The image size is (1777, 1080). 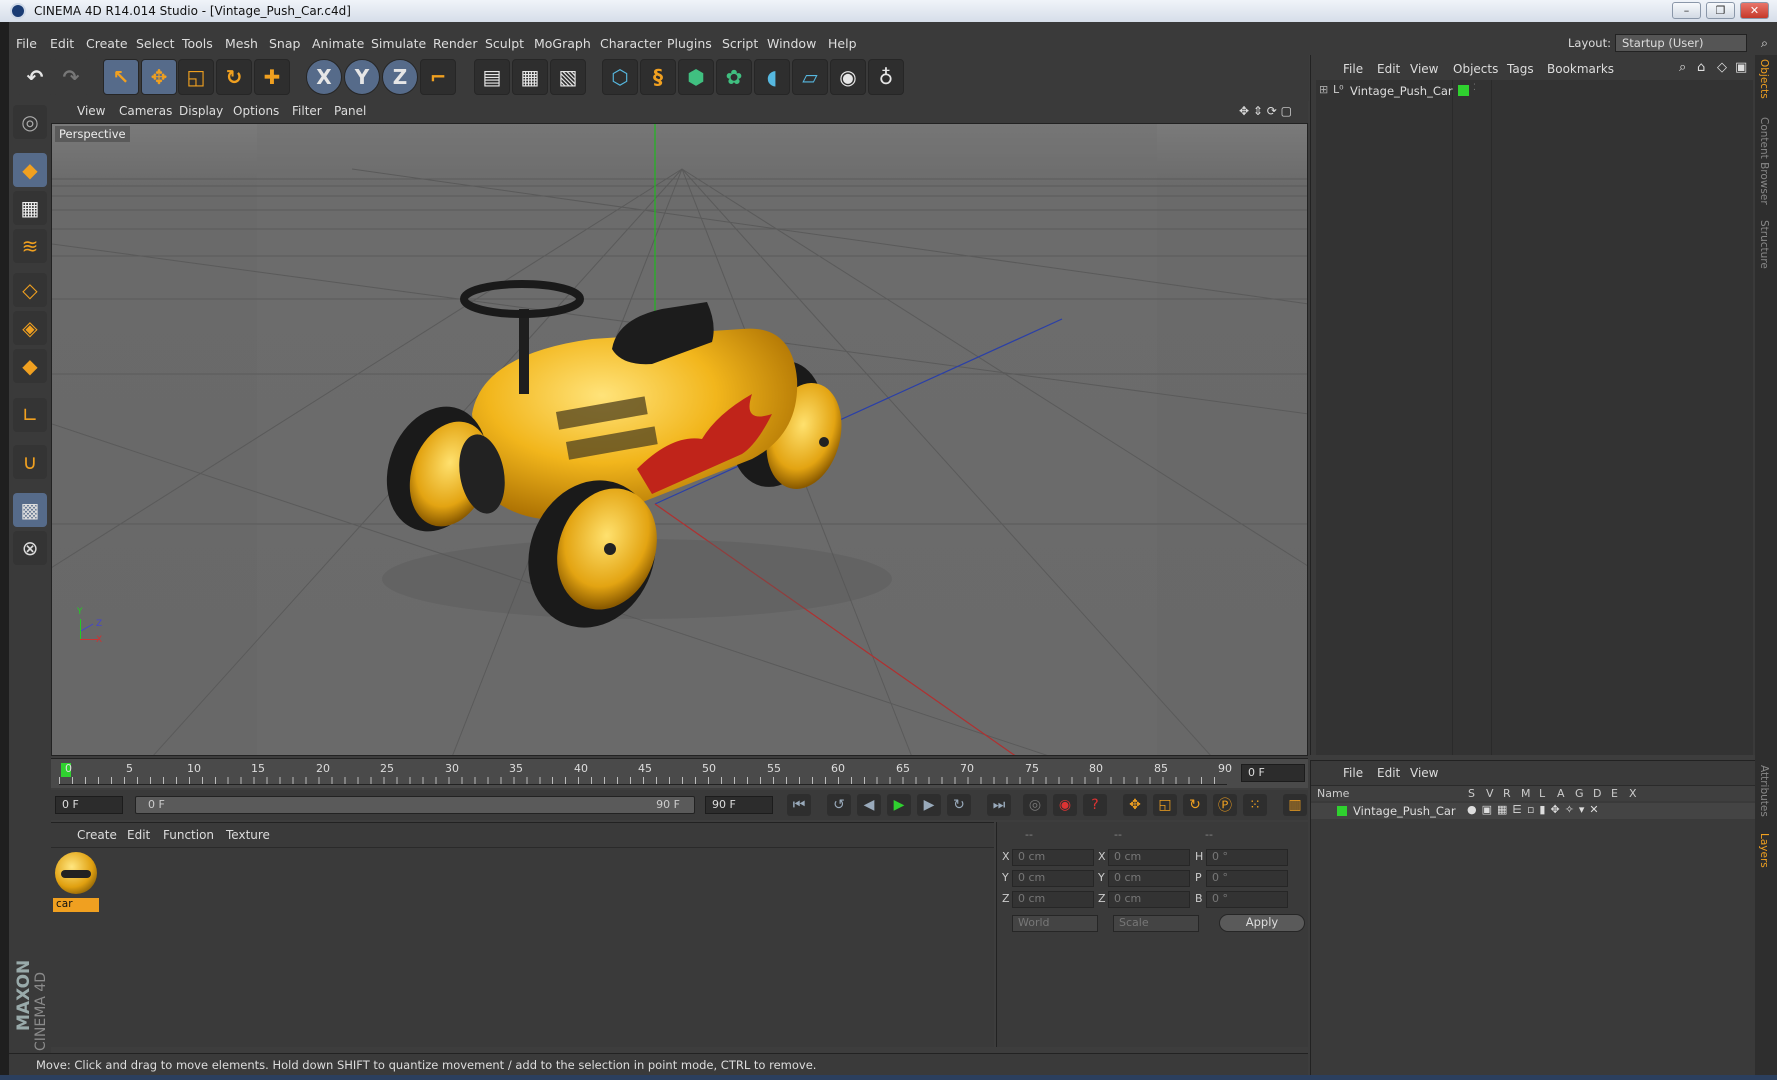 I want to click on obj-menu-edit: Edit, so click(x=1388, y=69).